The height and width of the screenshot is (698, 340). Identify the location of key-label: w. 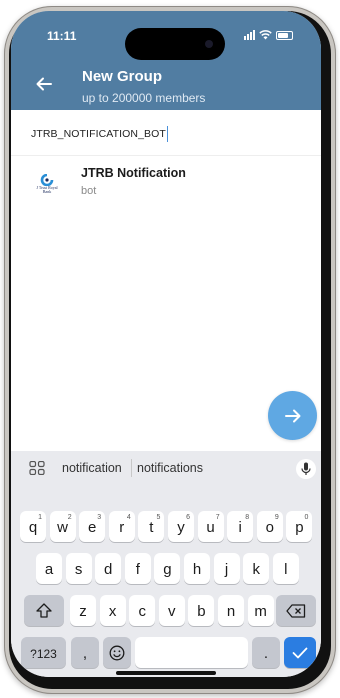
(63, 527).